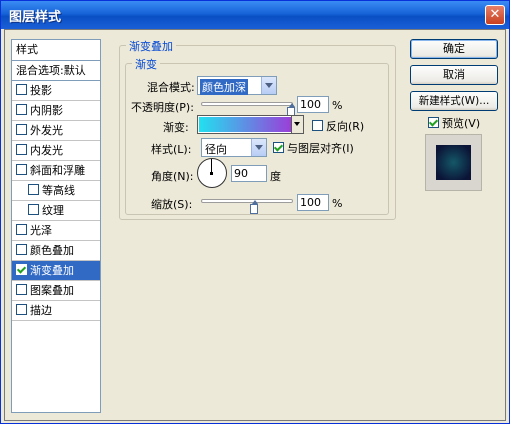 Image resolution: width=510 pixels, height=424 pixels. I want to click on align-checkbox-box, so click(278, 147).